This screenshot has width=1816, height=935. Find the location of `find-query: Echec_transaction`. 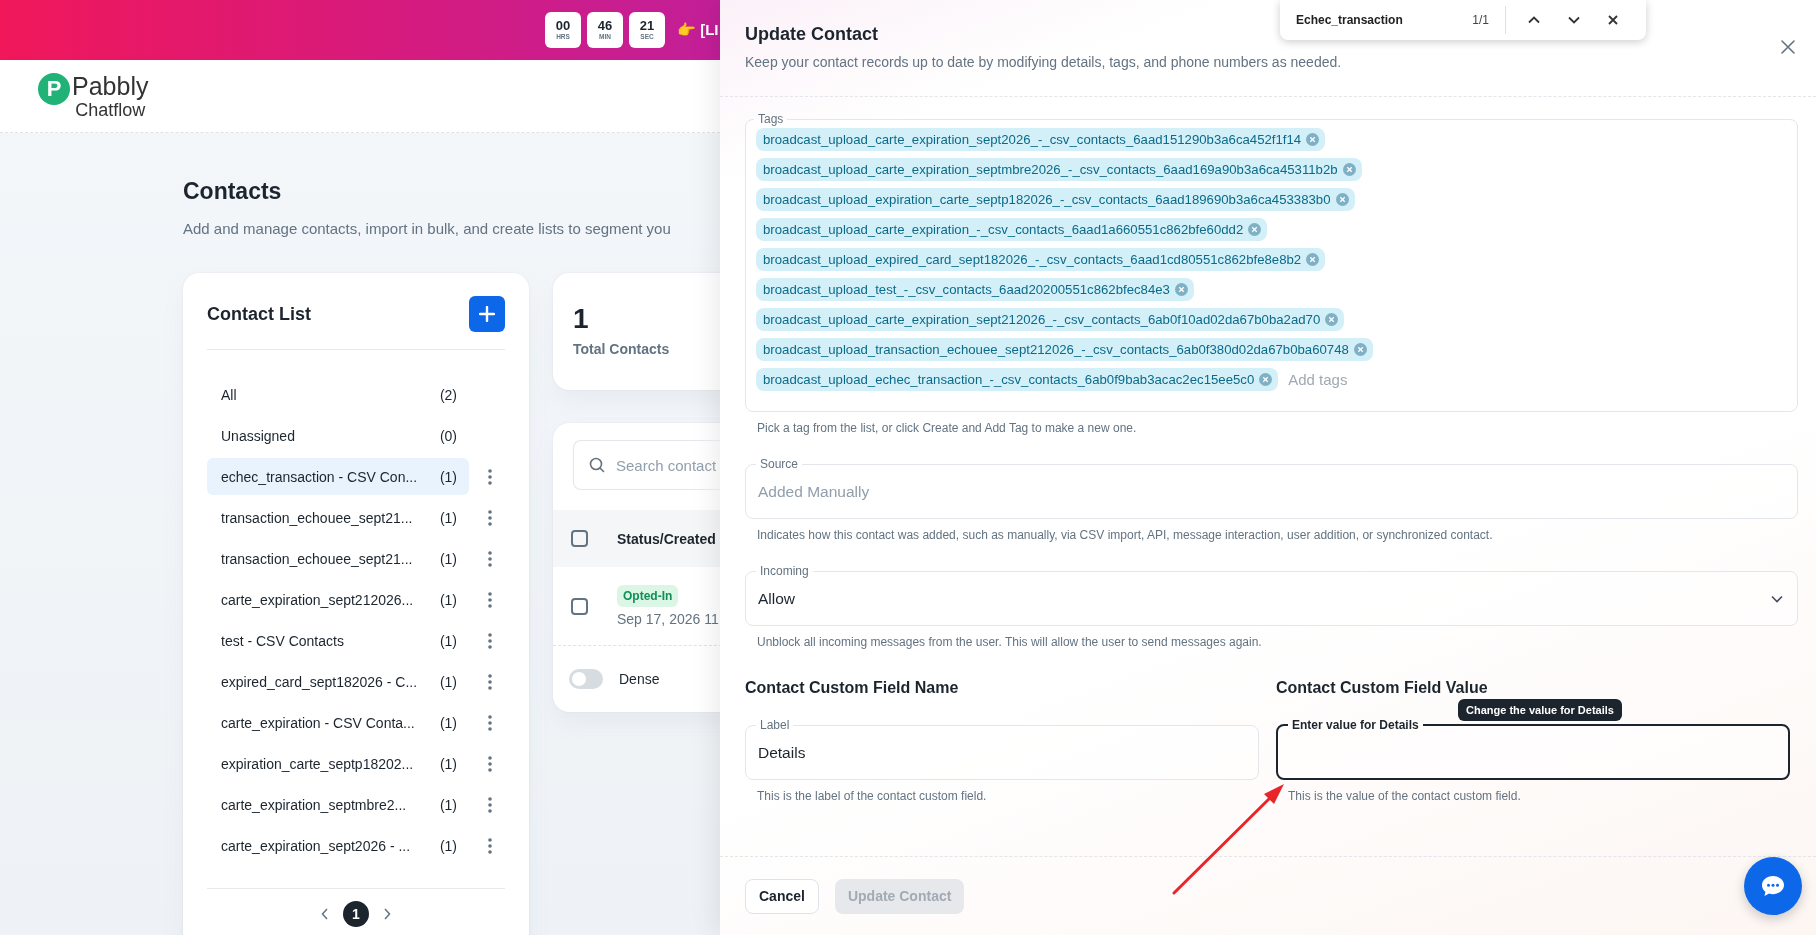

find-query: Echec_transaction is located at coordinates (1384, 20).